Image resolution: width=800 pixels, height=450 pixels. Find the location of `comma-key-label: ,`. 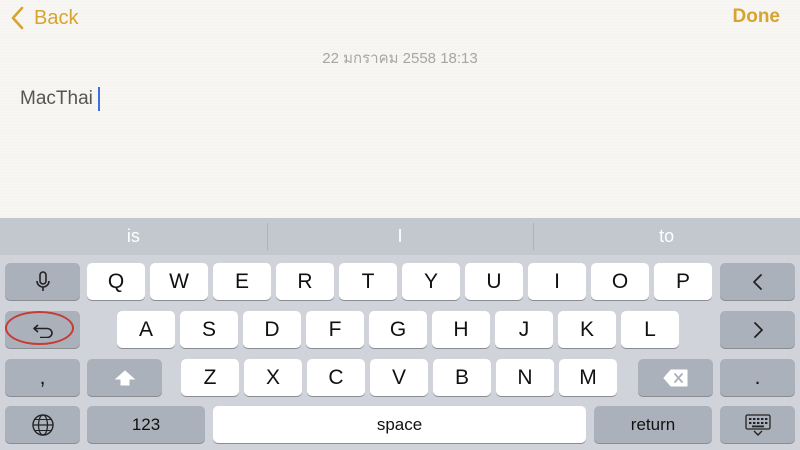

comma-key-label: , is located at coordinates (42, 377).